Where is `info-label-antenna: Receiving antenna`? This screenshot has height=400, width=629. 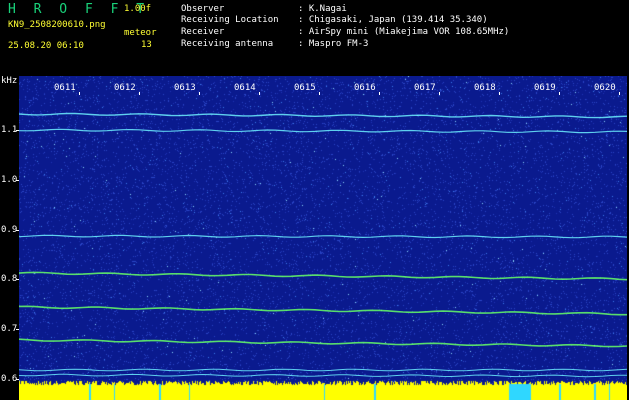
info-label-antenna: Receiving antenna is located at coordinates (227, 44).